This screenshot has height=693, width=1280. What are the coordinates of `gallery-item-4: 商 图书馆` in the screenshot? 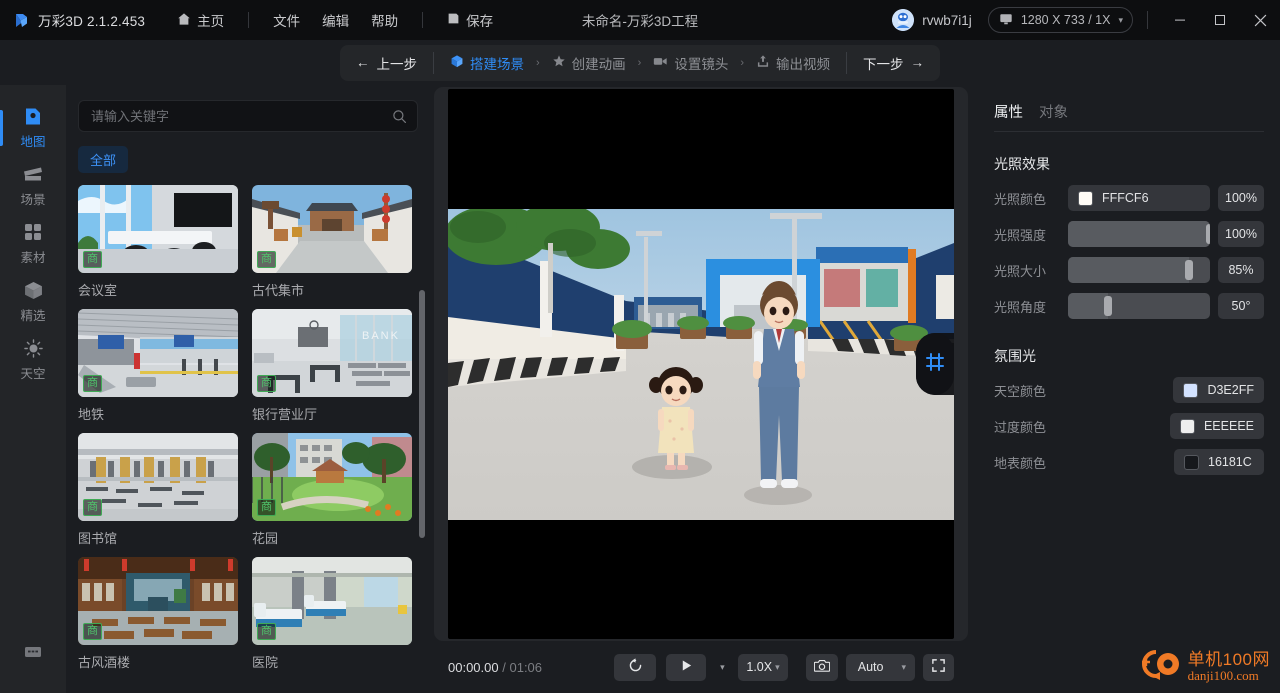 It's located at (158, 490).